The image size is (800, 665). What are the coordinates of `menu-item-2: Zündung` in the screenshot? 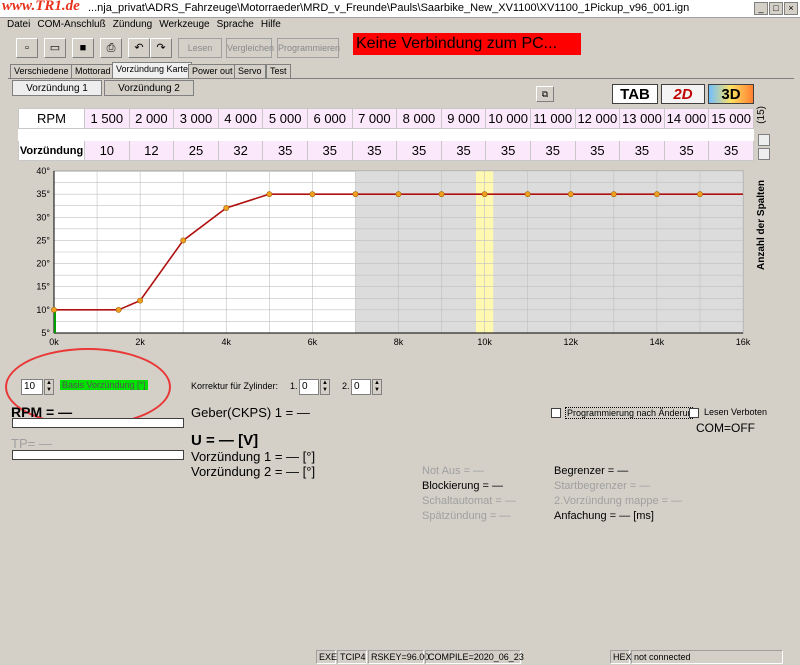 It's located at (132, 24).